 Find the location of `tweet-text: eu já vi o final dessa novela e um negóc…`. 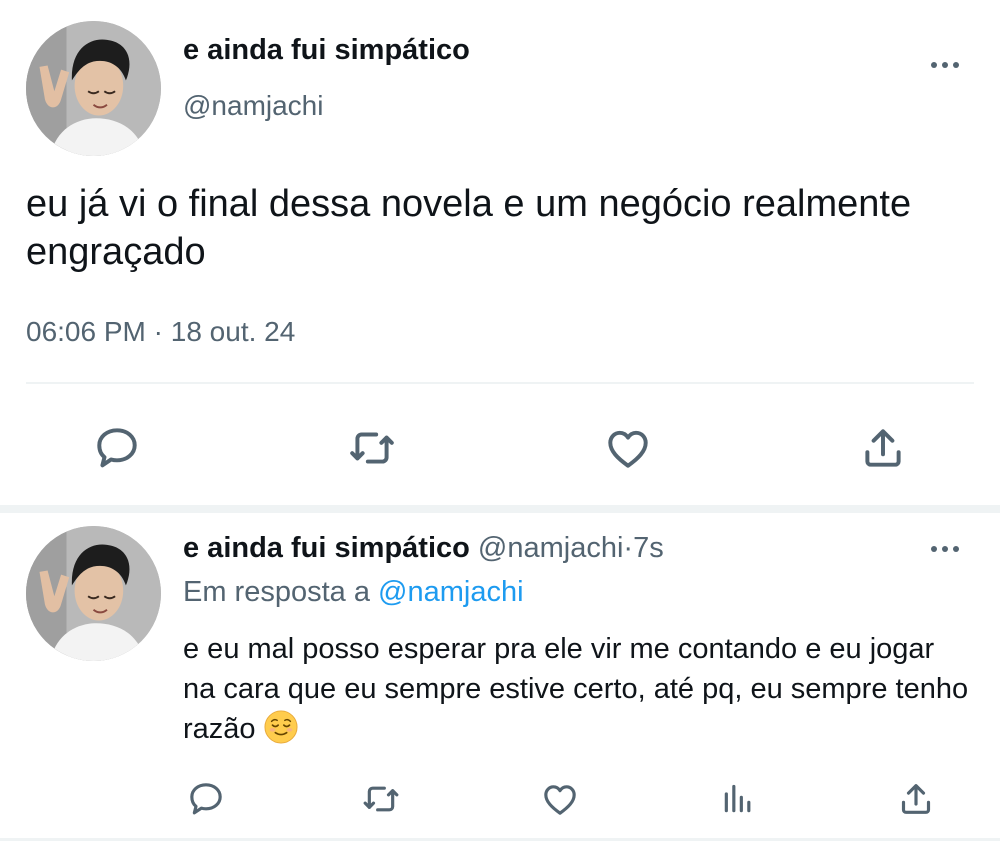

tweet-text: eu já vi o final dessa novela e um negóc… is located at coordinates (469, 228).